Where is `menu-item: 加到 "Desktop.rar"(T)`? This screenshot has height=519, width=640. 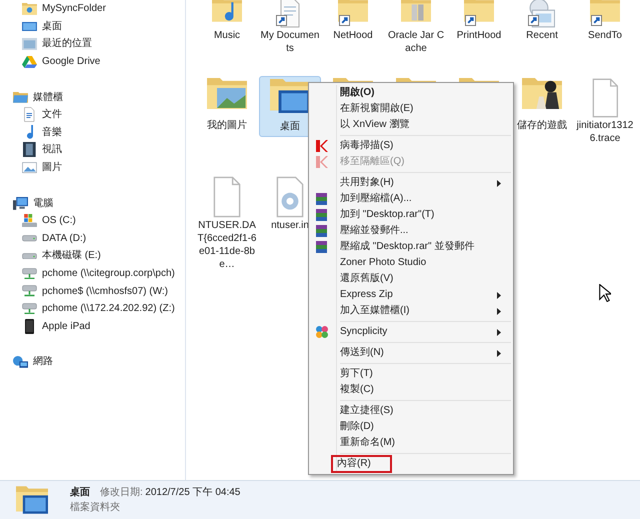
menu-item: 加到 "Desktop.rar"(T) is located at coordinates (387, 215).